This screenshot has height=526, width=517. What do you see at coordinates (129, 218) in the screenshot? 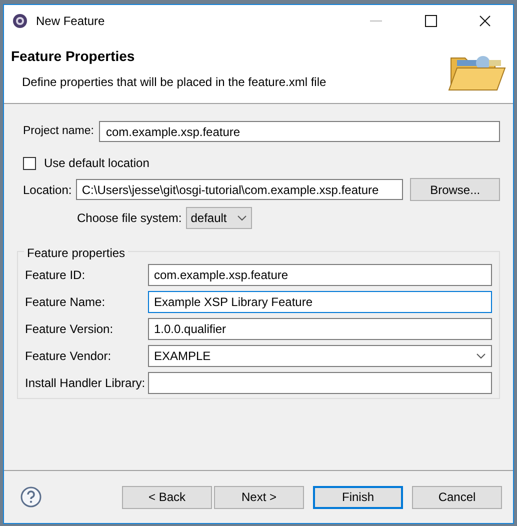
I see `field-label: Choose file system:` at bounding box center [129, 218].